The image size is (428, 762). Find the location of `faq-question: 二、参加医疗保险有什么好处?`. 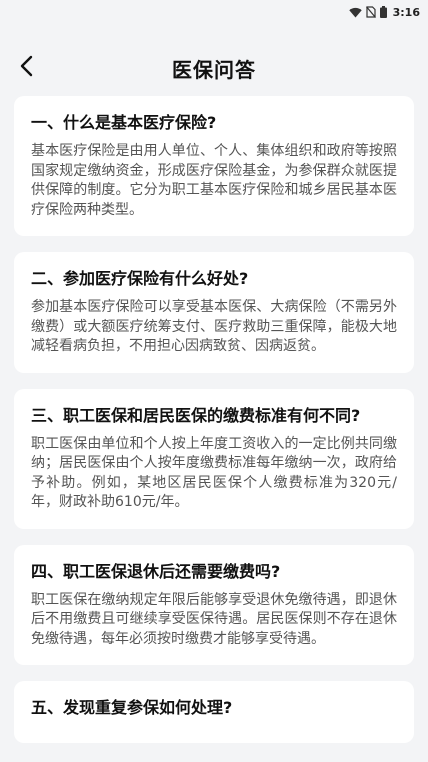

faq-question: 二、参加医疗保险有什么好处? is located at coordinates (140, 278).